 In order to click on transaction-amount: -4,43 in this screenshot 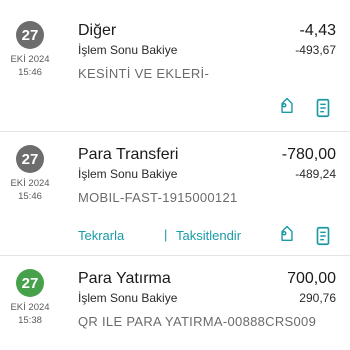, I will do `click(317, 30)`.